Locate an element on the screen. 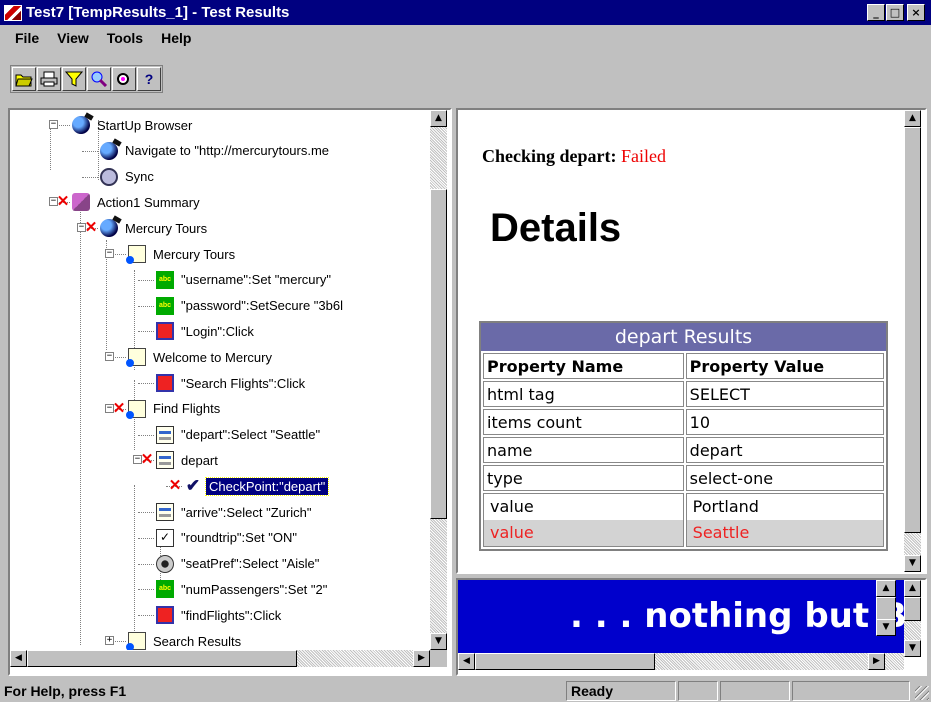  details-vertical-scrollbar: ▲ ▼ is located at coordinates (912, 341).